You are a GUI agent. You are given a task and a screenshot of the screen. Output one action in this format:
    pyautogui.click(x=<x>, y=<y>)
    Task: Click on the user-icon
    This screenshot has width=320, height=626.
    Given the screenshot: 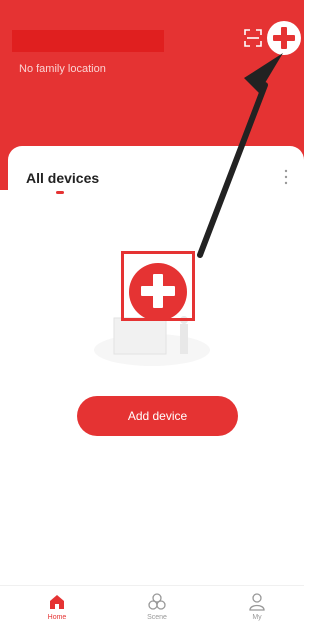 What is the action you would take?
    pyautogui.click(x=257, y=602)
    